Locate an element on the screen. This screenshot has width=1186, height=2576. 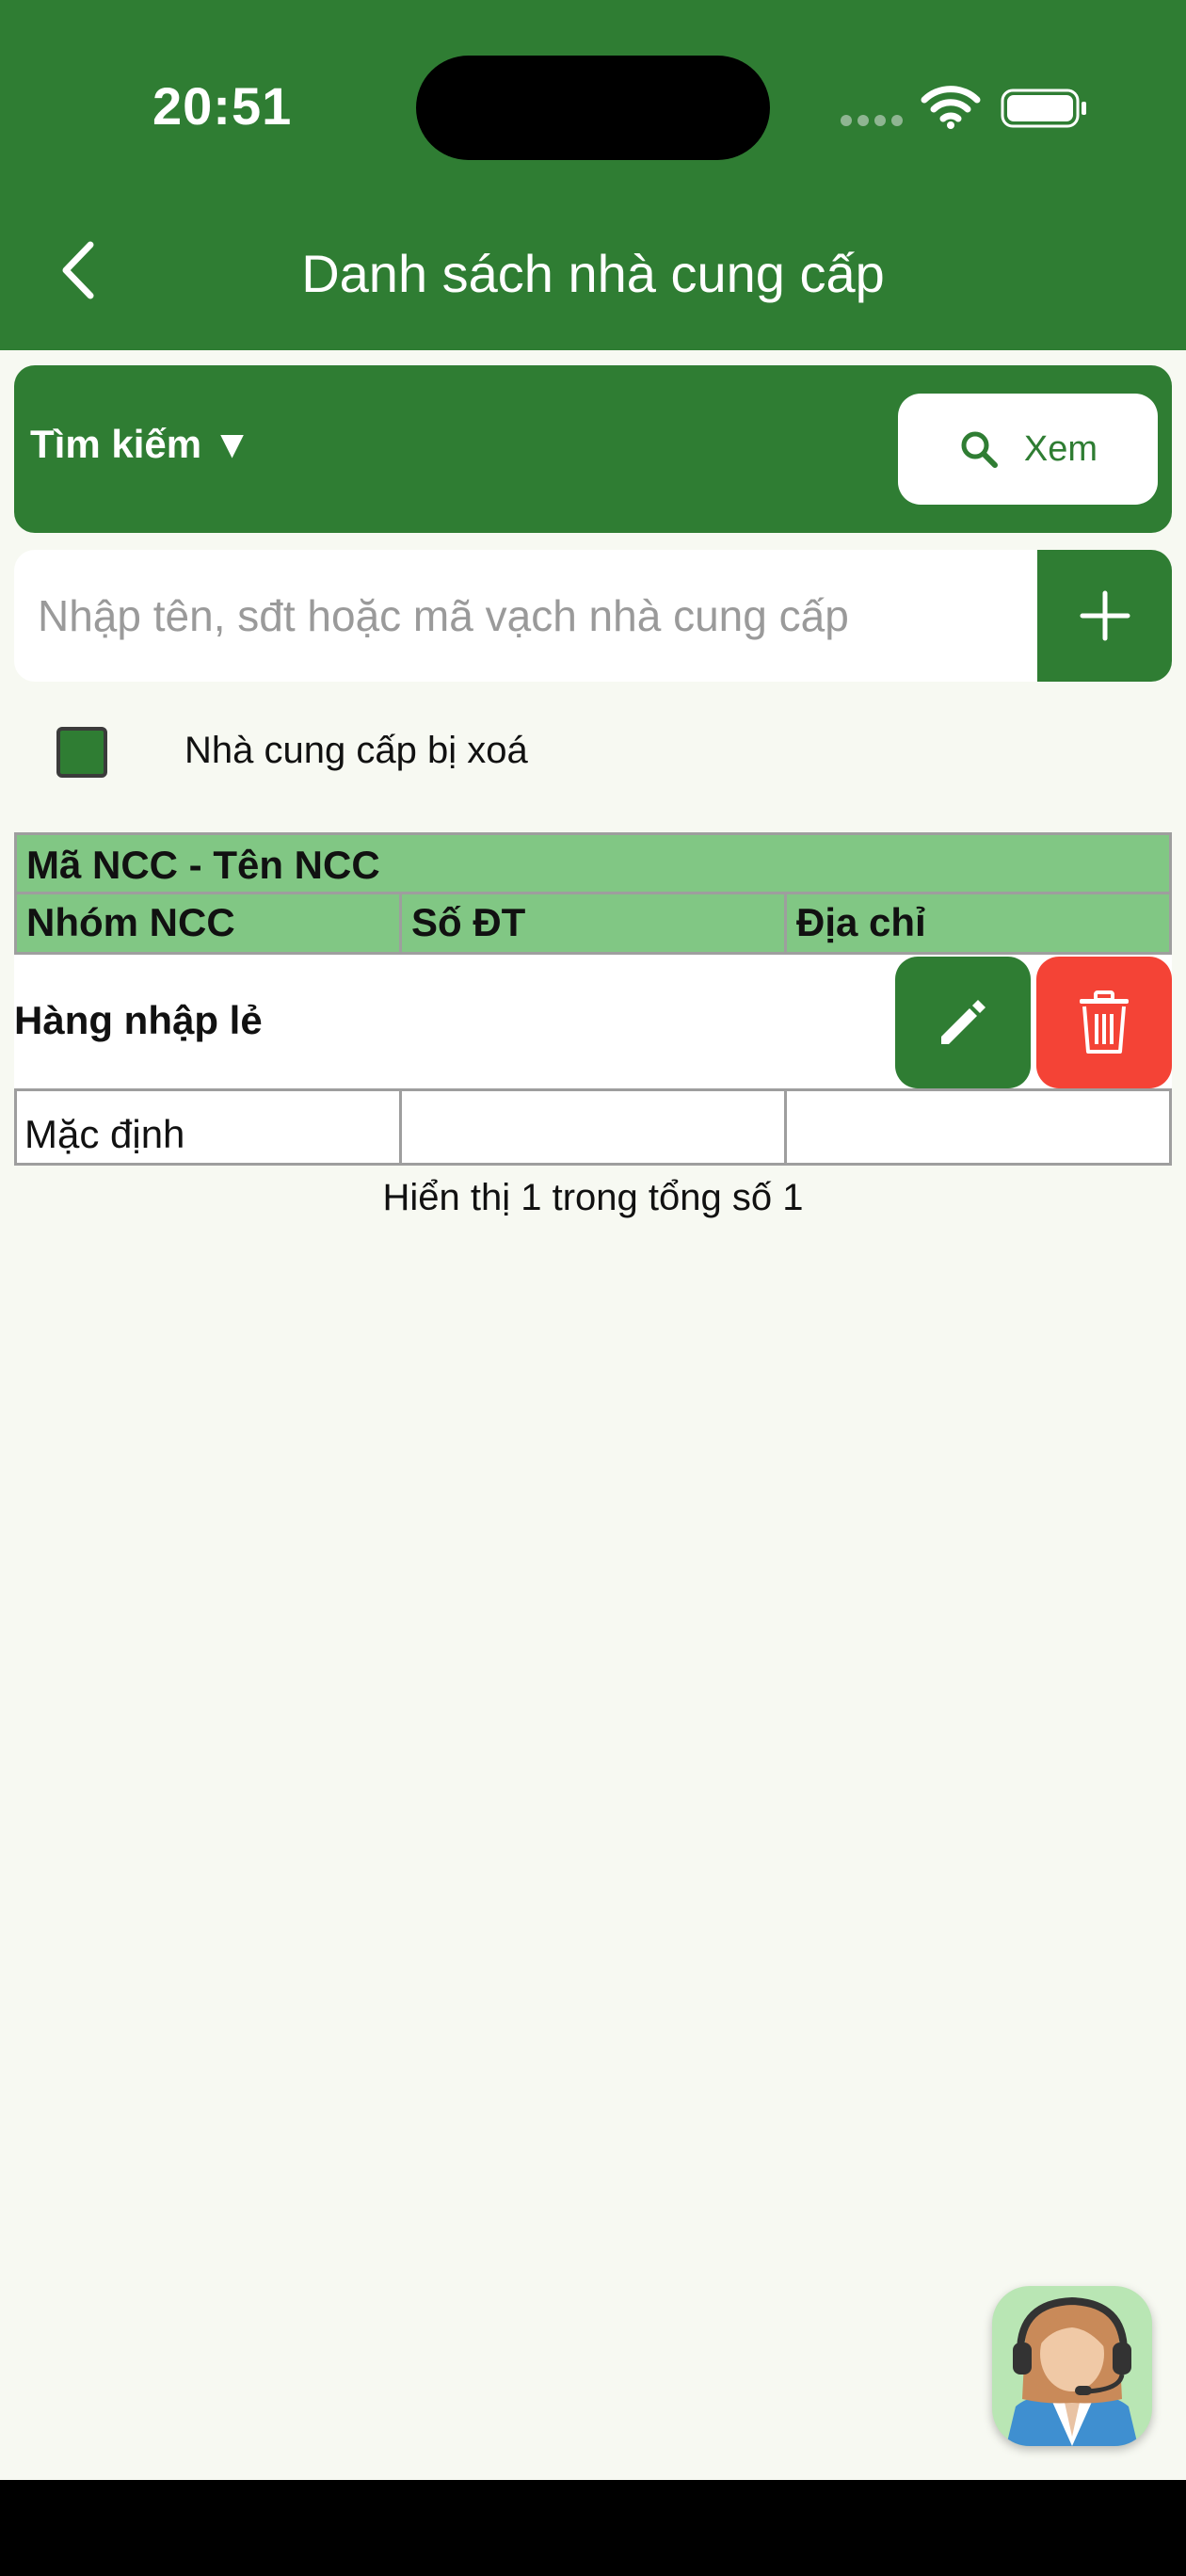
status-time: 20:51 is located at coordinates (222, 106).